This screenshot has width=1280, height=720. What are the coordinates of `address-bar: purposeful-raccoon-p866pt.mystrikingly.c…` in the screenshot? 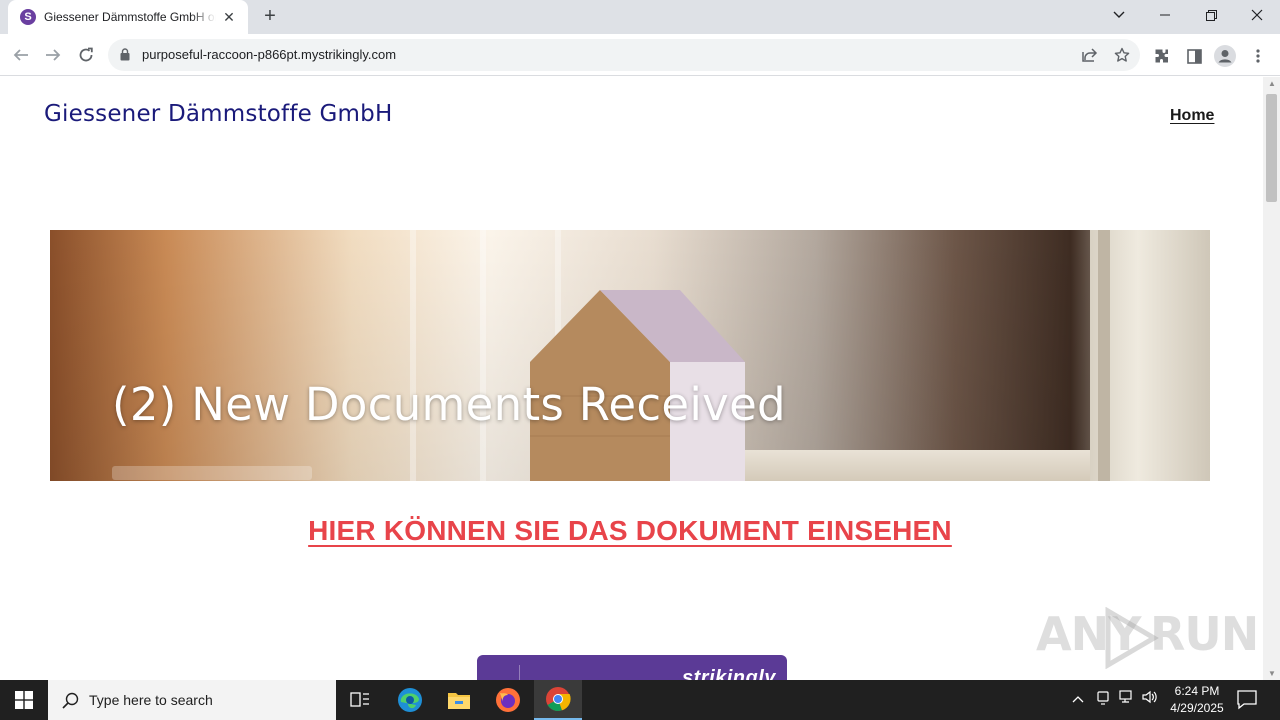 It's located at (624, 55).